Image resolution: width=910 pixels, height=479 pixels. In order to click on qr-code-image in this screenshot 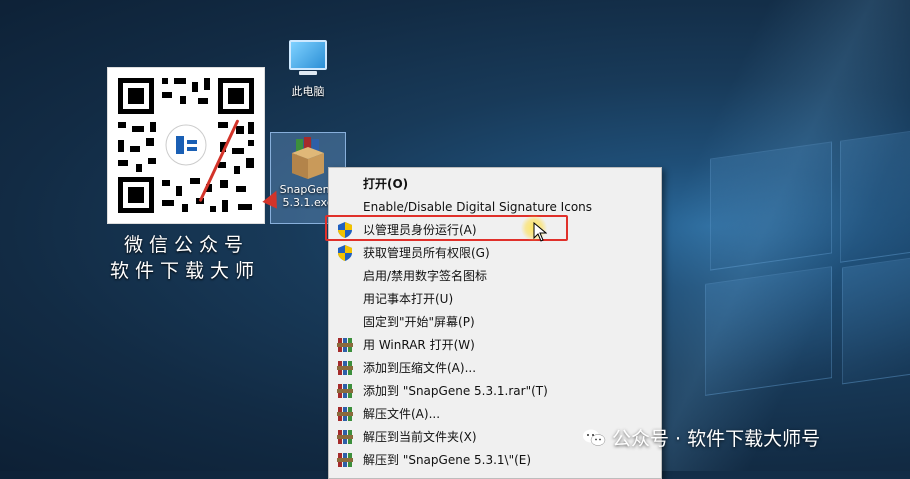, I will do `click(186, 145)`.